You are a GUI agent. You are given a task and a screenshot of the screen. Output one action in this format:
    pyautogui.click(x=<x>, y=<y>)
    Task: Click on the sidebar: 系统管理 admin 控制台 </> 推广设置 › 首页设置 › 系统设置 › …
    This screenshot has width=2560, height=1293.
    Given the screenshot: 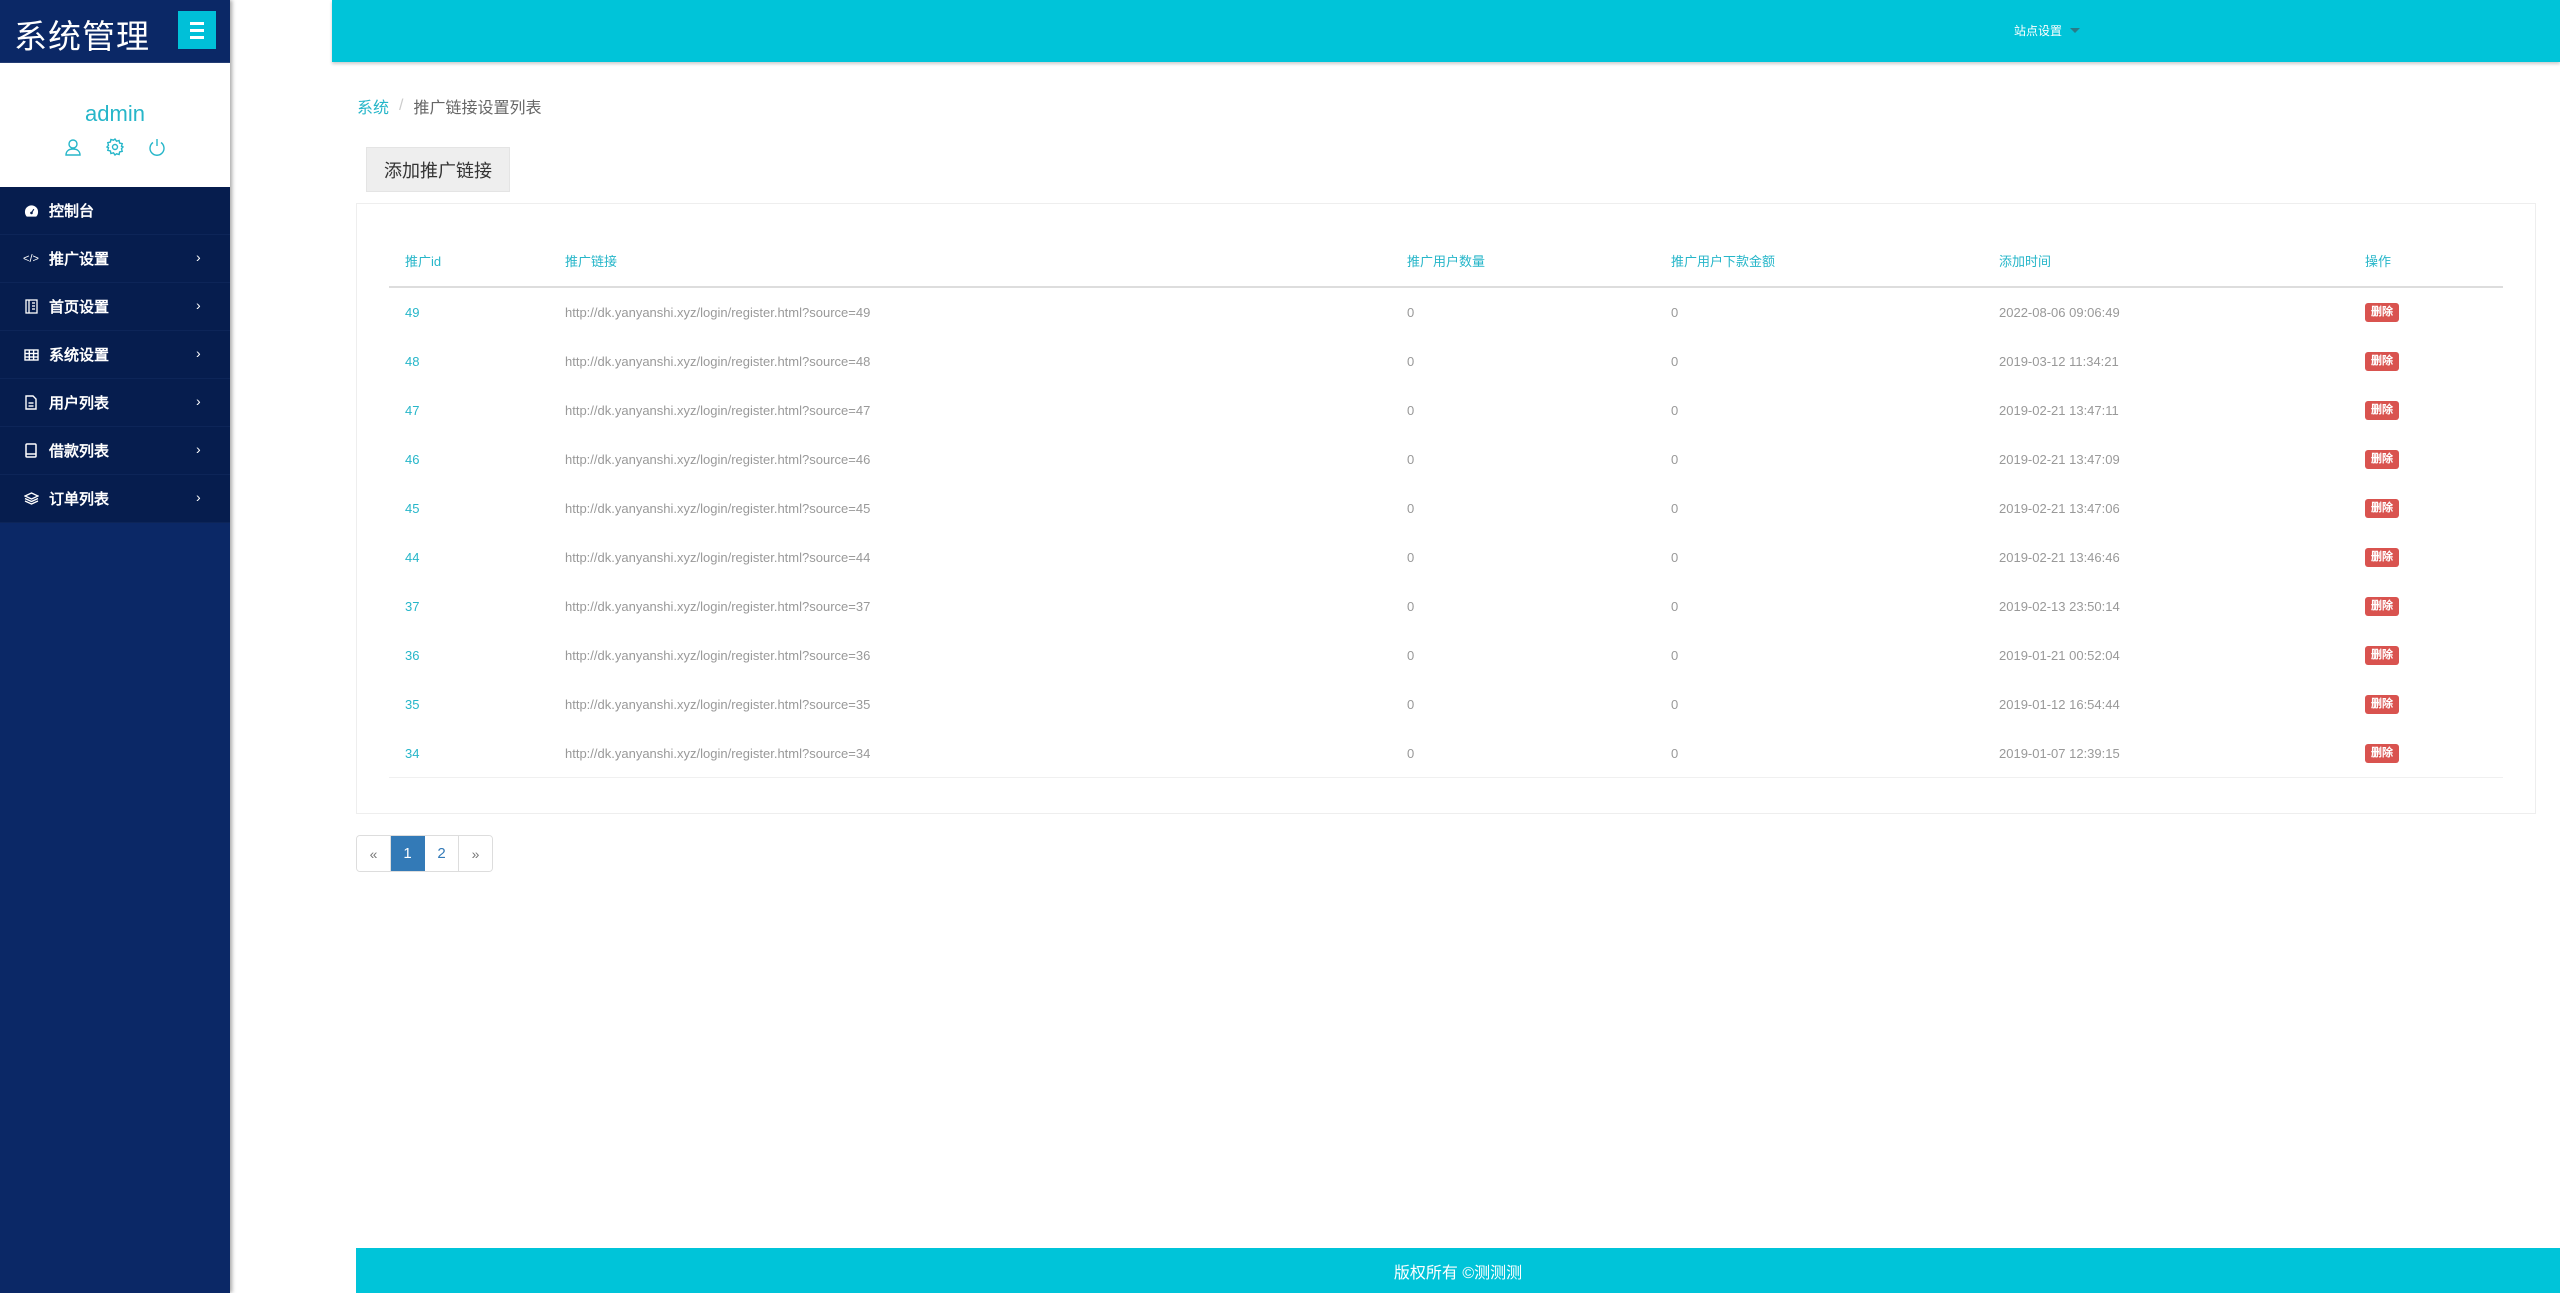 What is the action you would take?
    pyautogui.click(x=115, y=646)
    